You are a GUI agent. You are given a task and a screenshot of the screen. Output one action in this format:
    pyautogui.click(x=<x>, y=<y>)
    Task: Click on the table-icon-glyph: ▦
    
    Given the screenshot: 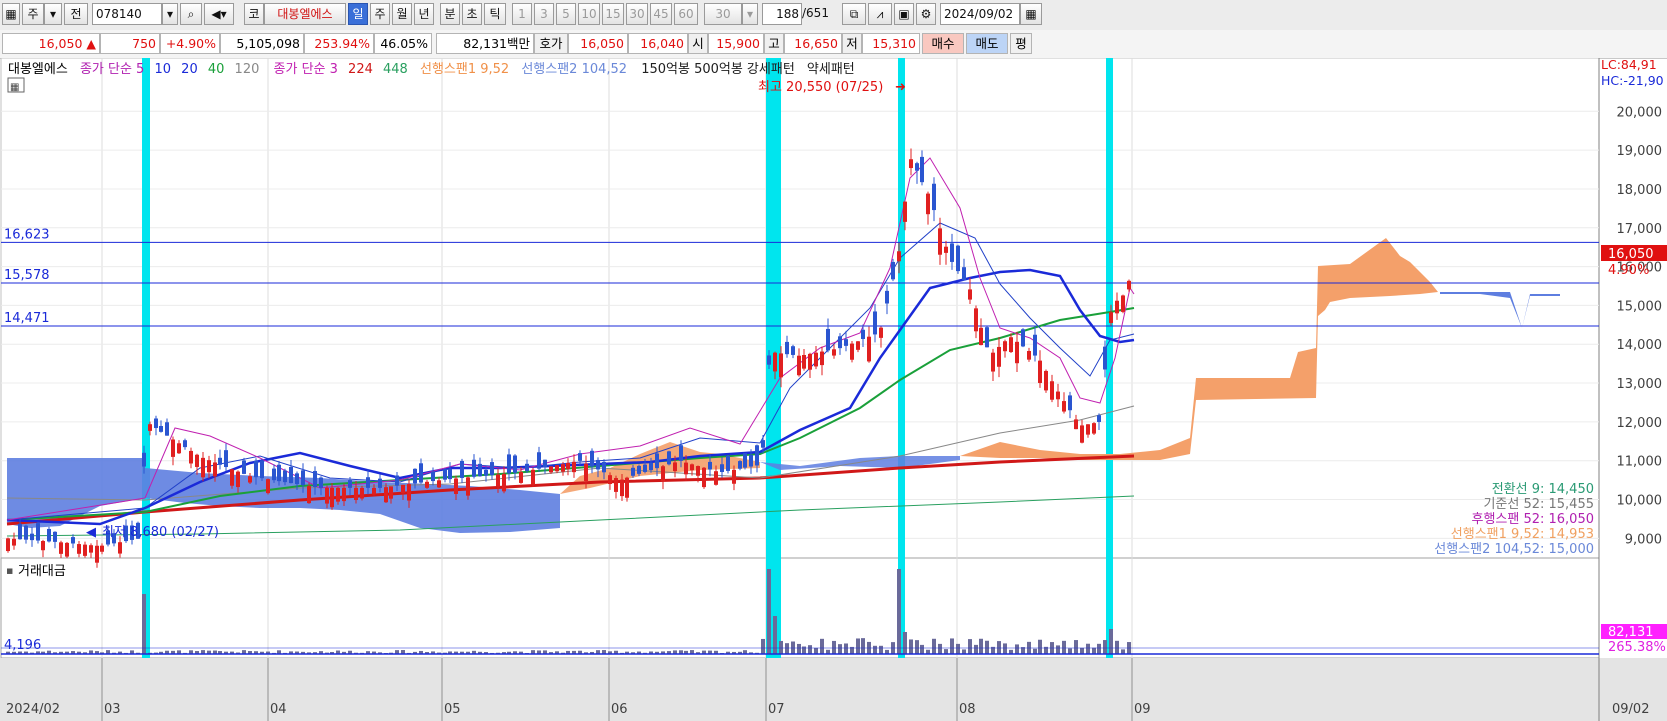 What is the action you would take?
    pyautogui.click(x=14, y=87)
    